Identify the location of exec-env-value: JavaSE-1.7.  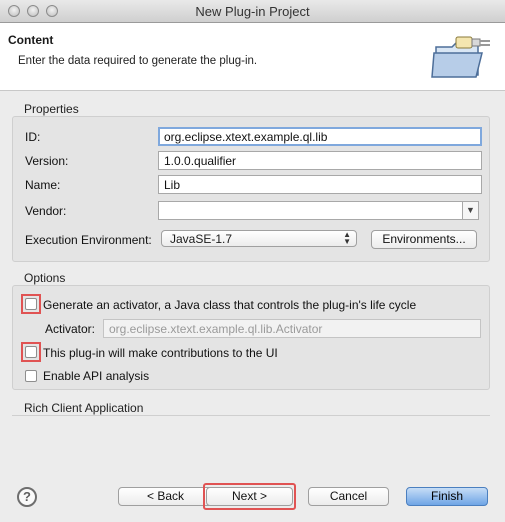
(201, 239).